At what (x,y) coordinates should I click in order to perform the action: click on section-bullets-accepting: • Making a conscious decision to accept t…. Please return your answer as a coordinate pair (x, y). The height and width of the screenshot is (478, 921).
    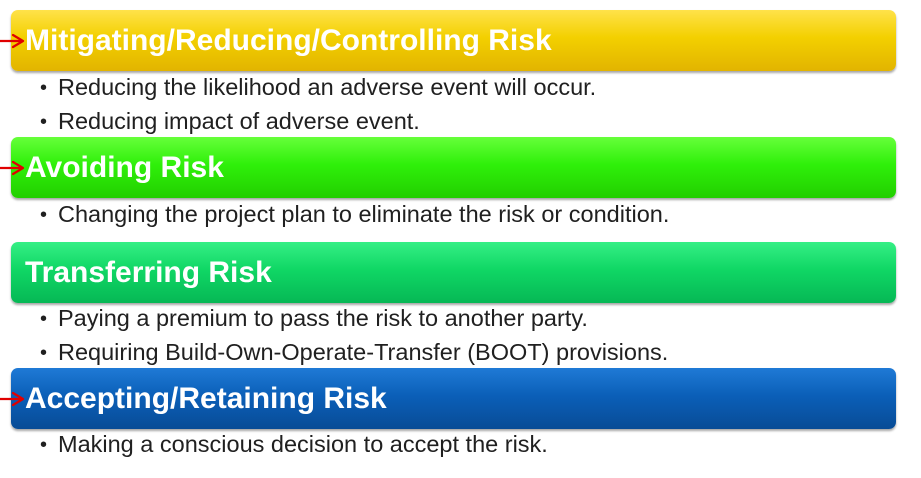
    Looking at the image, I should click on (294, 445).